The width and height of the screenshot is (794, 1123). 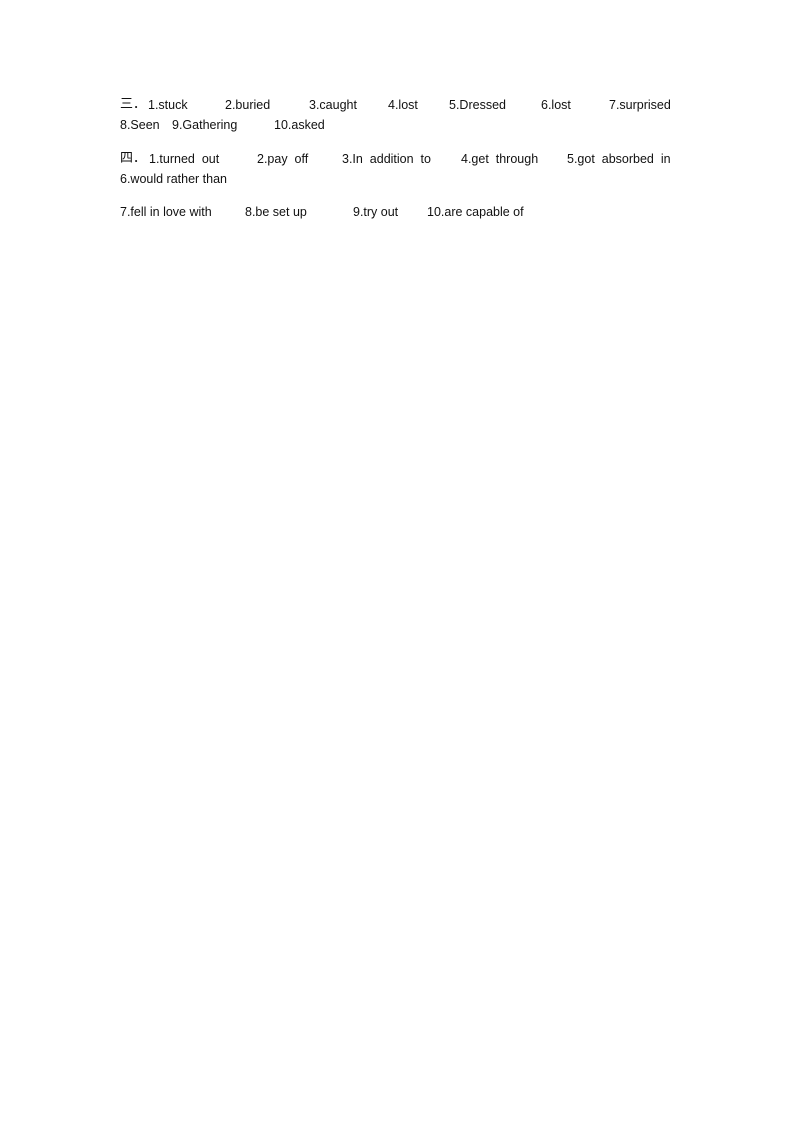 I want to click on answer-item: 9.Gathering, so click(x=205, y=125).